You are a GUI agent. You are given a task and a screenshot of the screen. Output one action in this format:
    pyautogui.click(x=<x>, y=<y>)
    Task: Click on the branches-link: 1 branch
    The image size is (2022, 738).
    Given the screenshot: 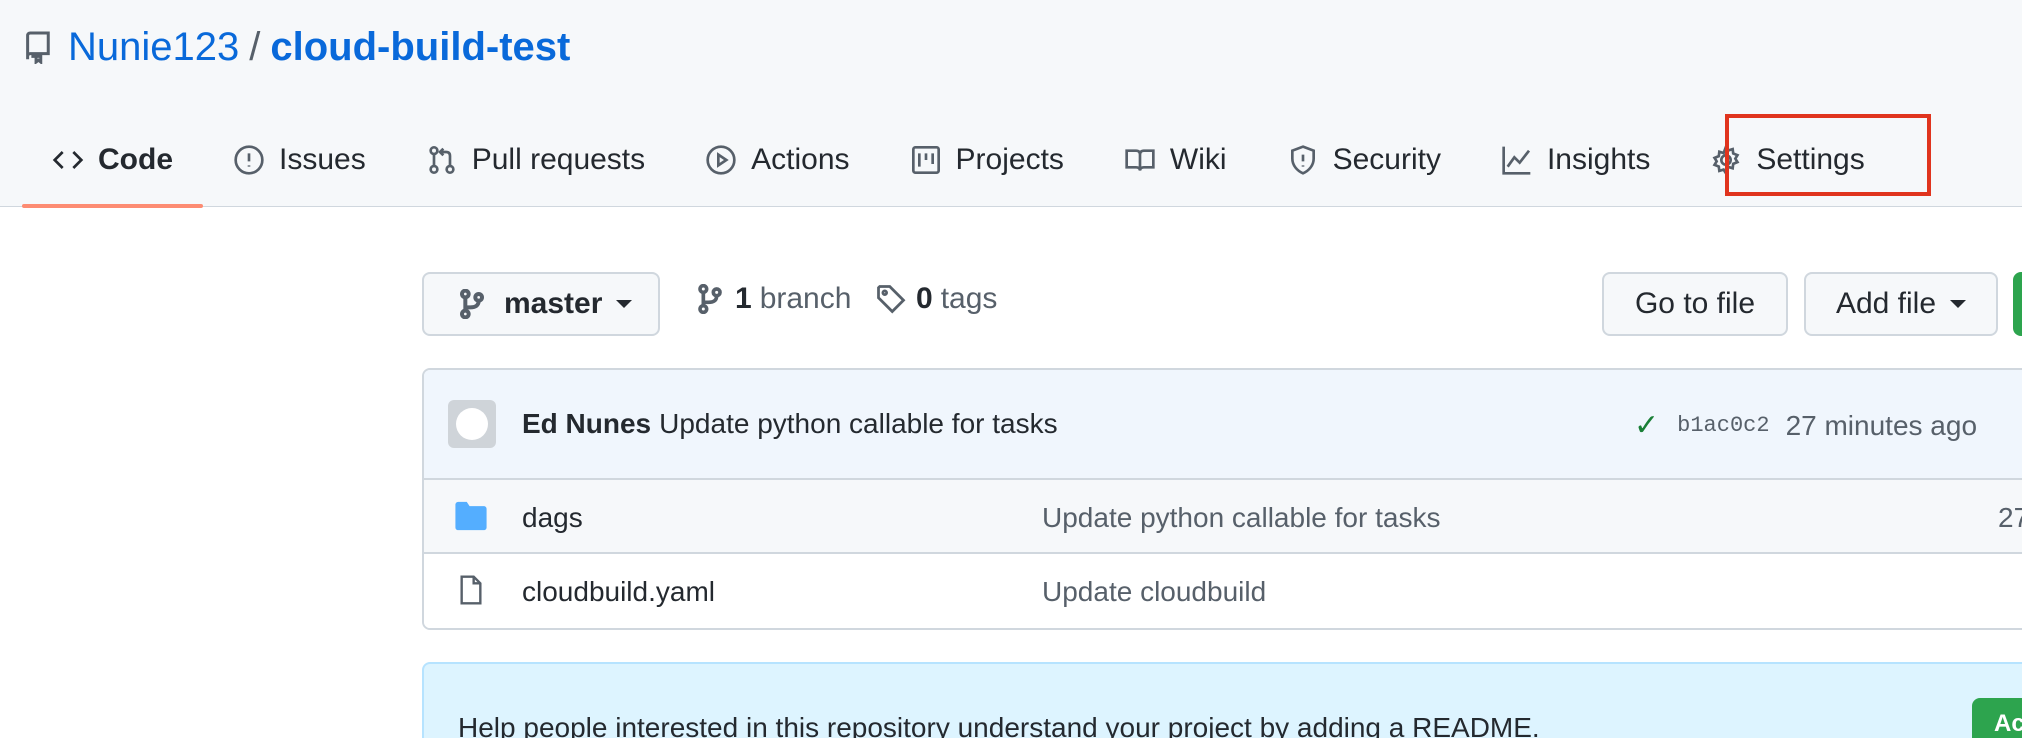 What is the action you would take?
    pyautogui.click(x=773, y=299)
    